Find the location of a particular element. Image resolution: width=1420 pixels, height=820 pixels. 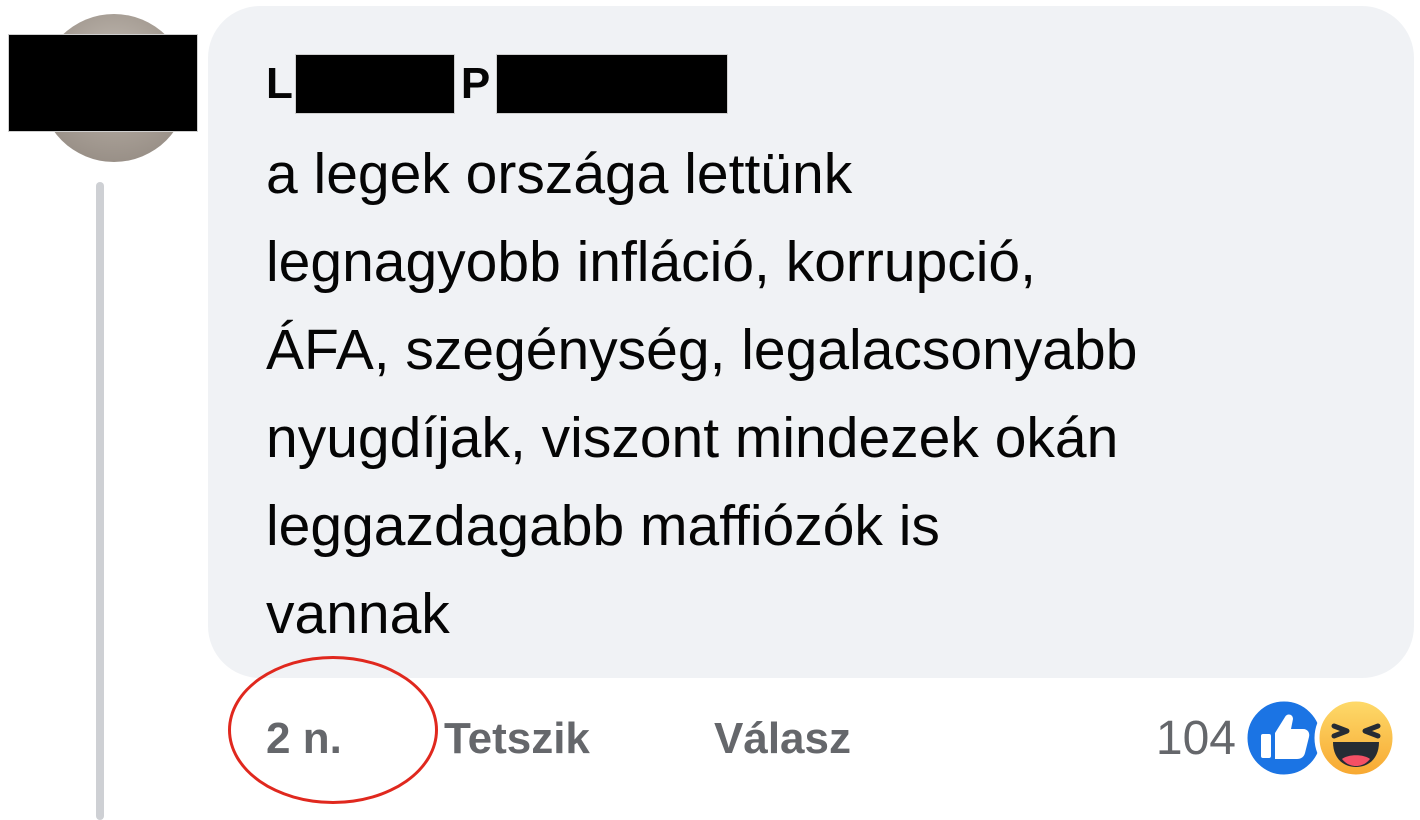

reaction-count: 104 is located at coordinates (1195, 738).